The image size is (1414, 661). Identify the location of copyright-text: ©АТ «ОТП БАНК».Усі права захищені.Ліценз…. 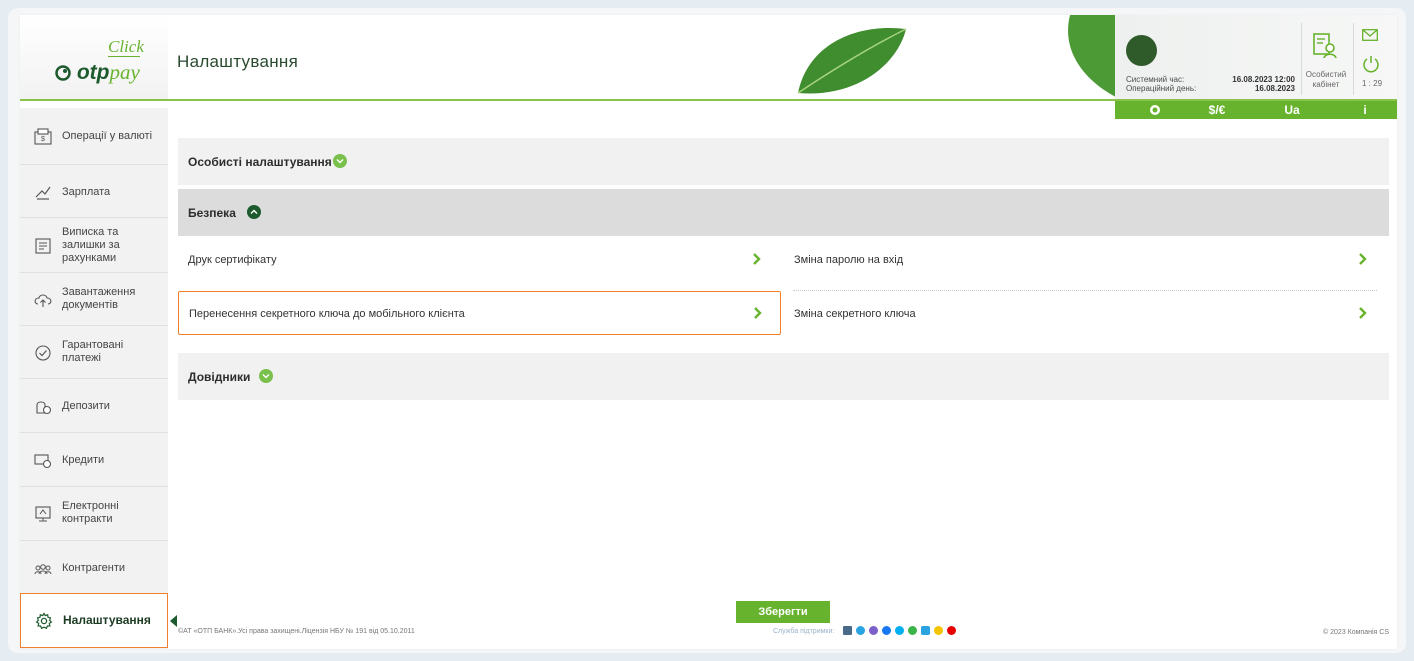
(296, 631).